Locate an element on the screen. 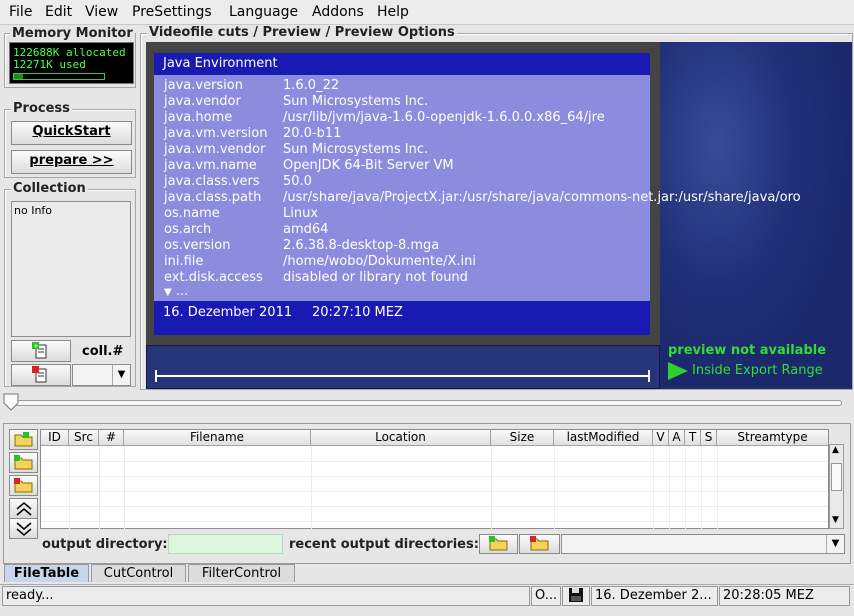 Image resolution: width=854 pixels, height=616 pixels. java-environment-footer: 16. Dezember 2011 20:27:10 MEZ is located at coordinates (402, 318).